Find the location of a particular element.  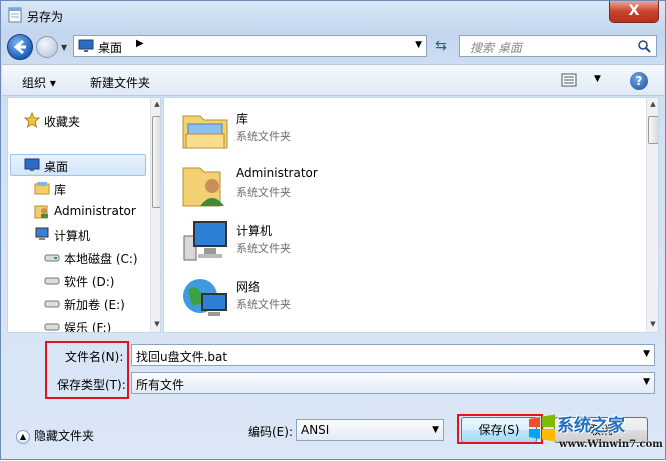

nav-item-label: 库 is located at coordinates (60, 190).